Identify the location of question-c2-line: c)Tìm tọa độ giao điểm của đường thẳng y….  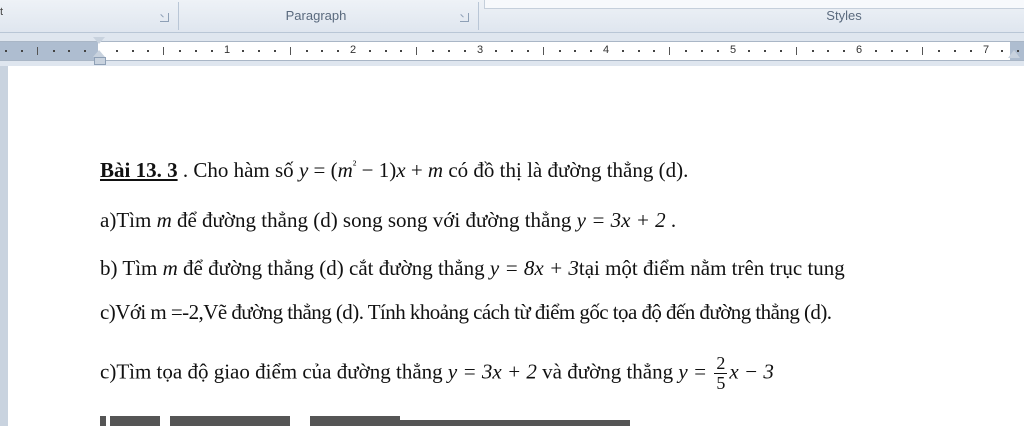
(437, 373).